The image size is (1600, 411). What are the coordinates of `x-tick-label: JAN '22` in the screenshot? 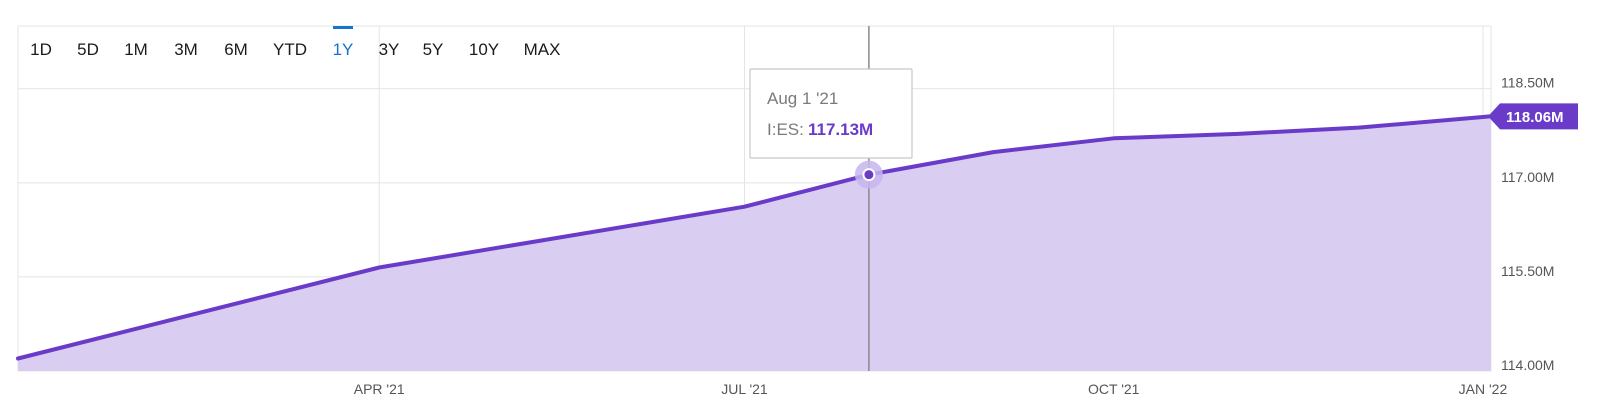 It's located at (1483, 389).